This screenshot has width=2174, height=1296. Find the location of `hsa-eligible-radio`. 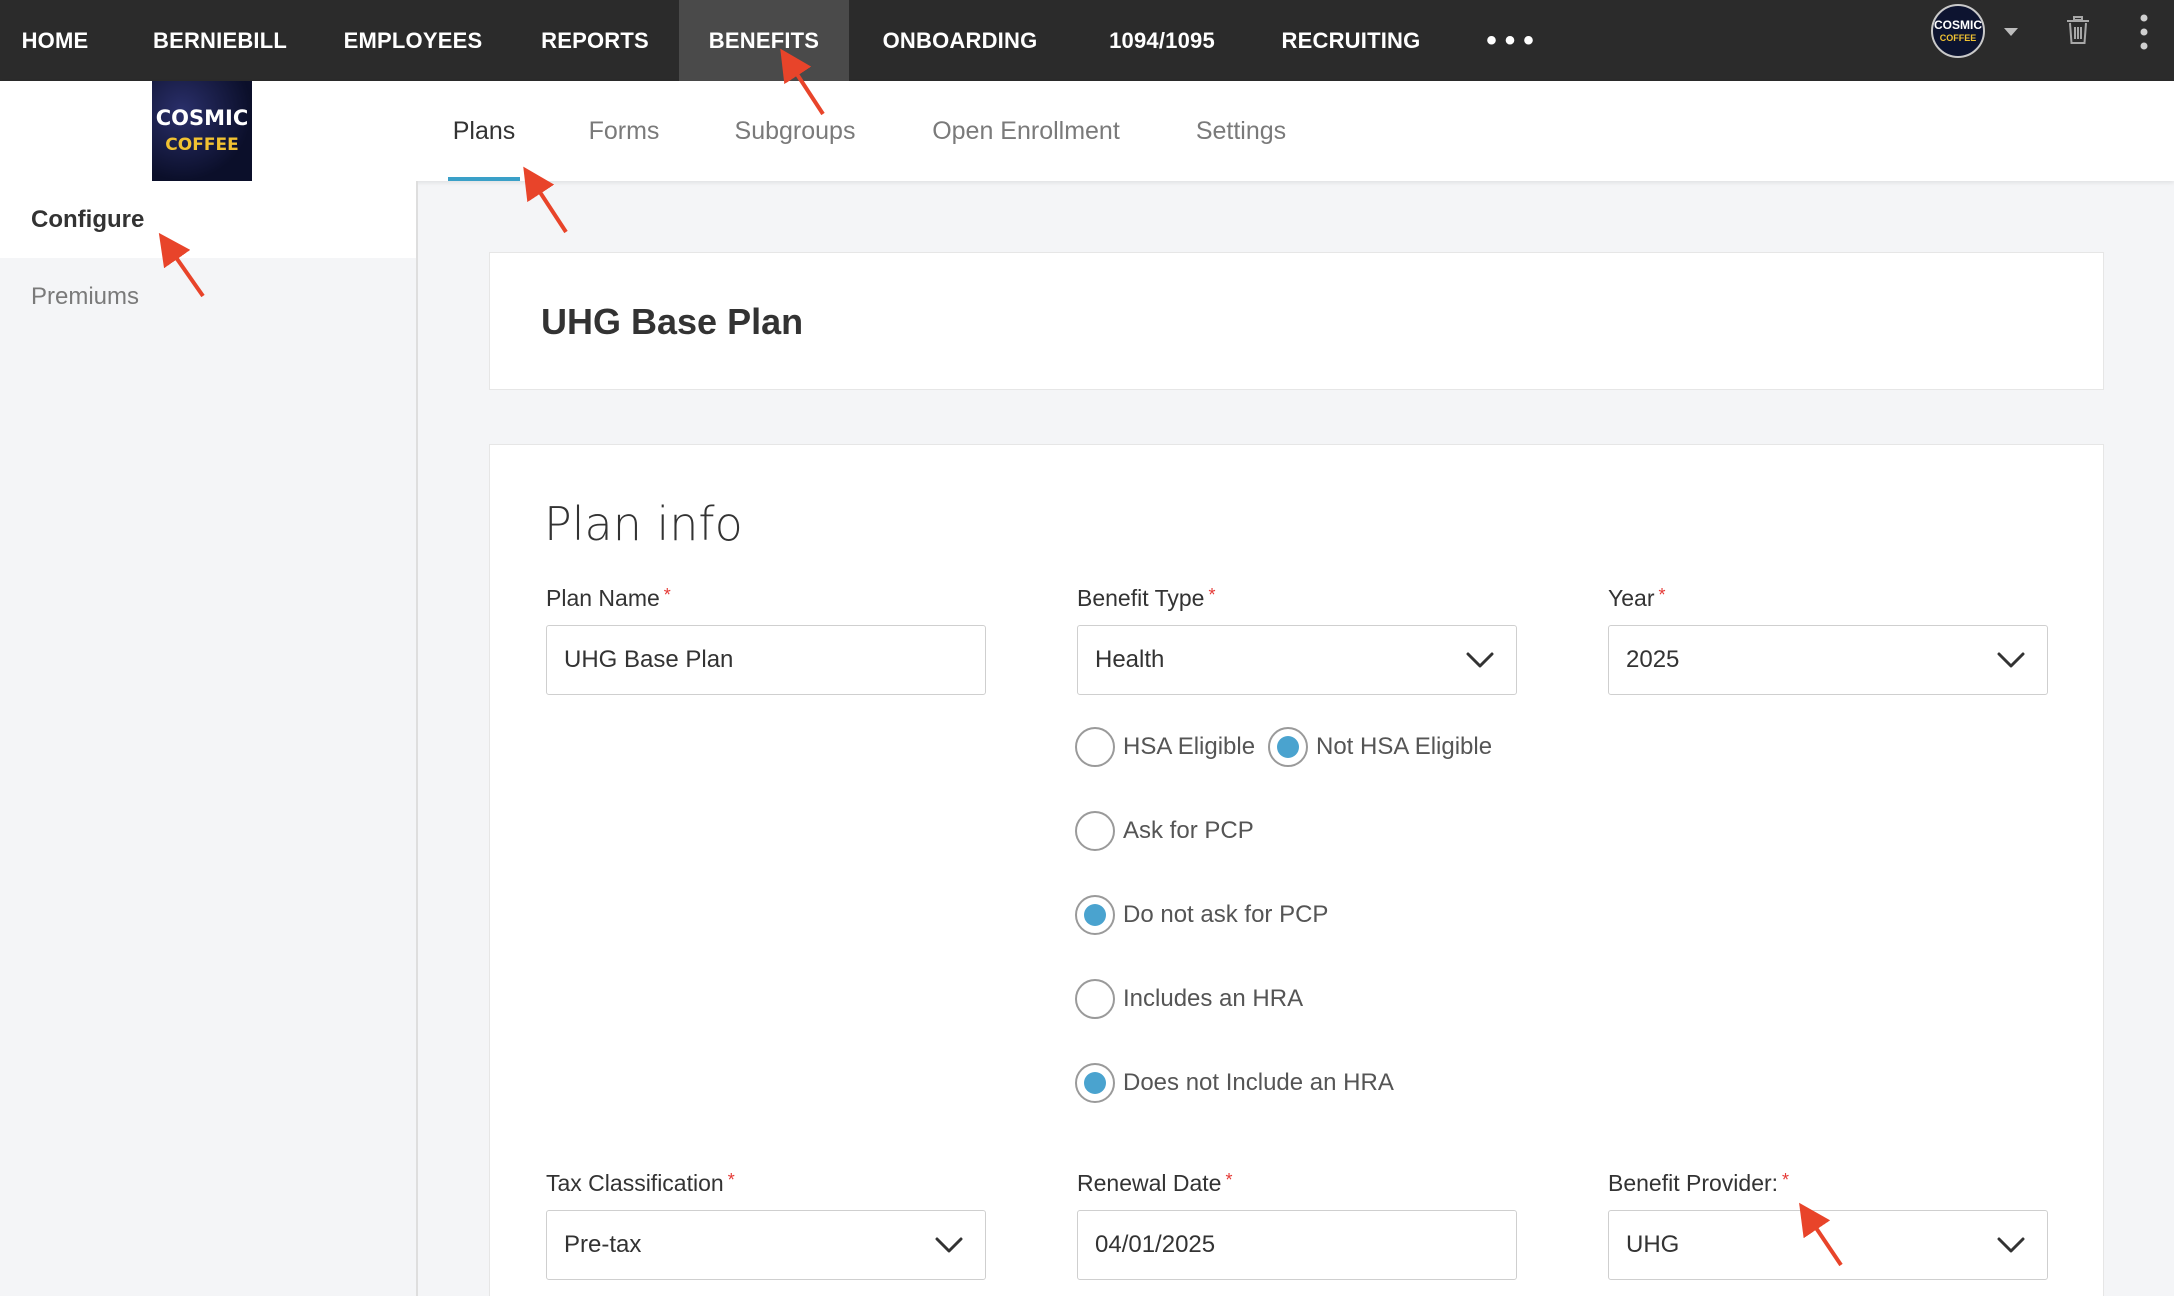

hsa-eligible-radio is located at coordinates (1095, 747).